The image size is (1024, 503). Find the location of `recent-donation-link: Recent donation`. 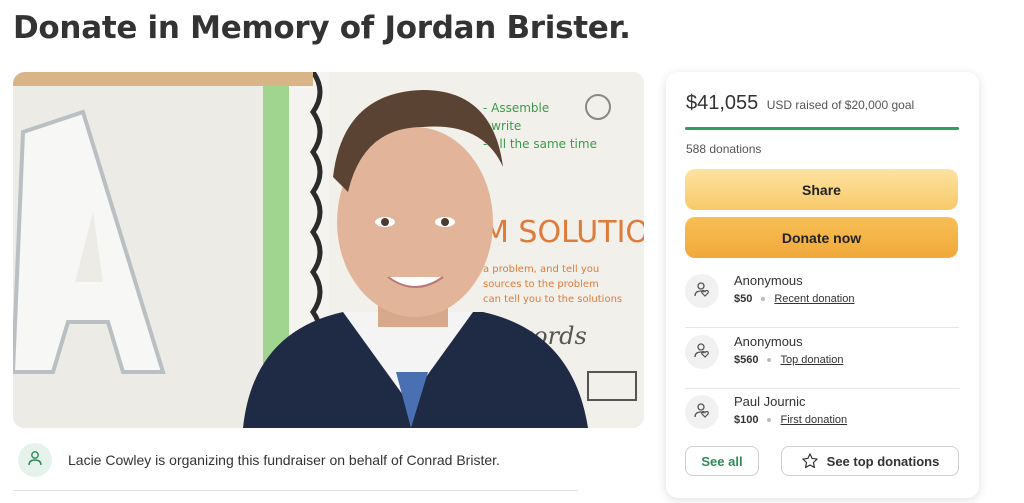

recent-donation-link: Recent donation is located at coordinates (814, 299).